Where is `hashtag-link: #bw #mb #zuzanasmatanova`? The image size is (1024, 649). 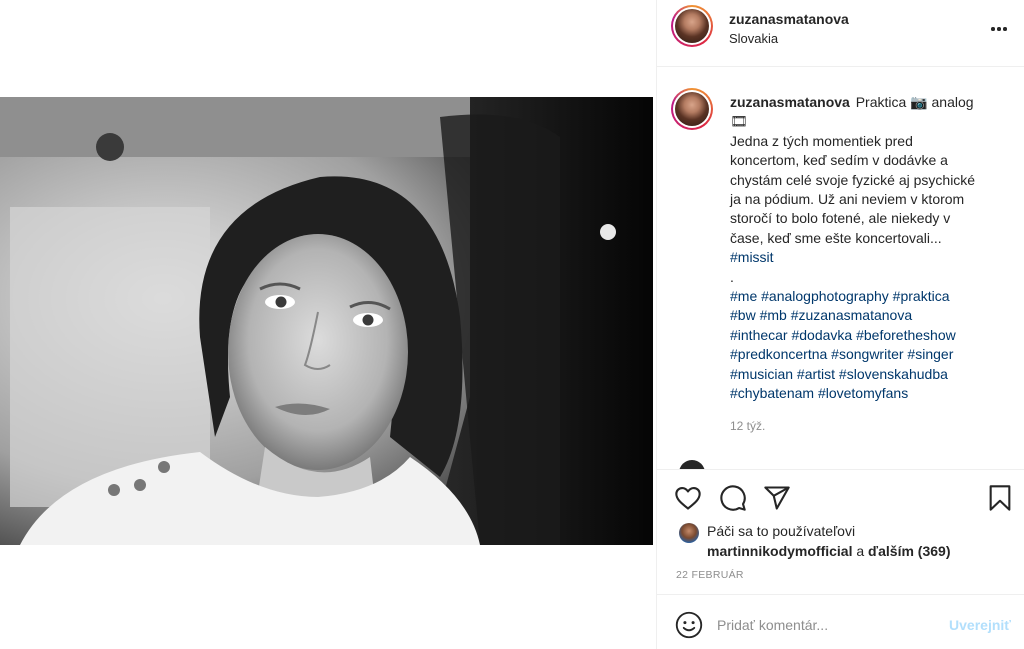 hashtag-link: #bw #mb #zuzanasmatanova is located at coordinates (872, 315).